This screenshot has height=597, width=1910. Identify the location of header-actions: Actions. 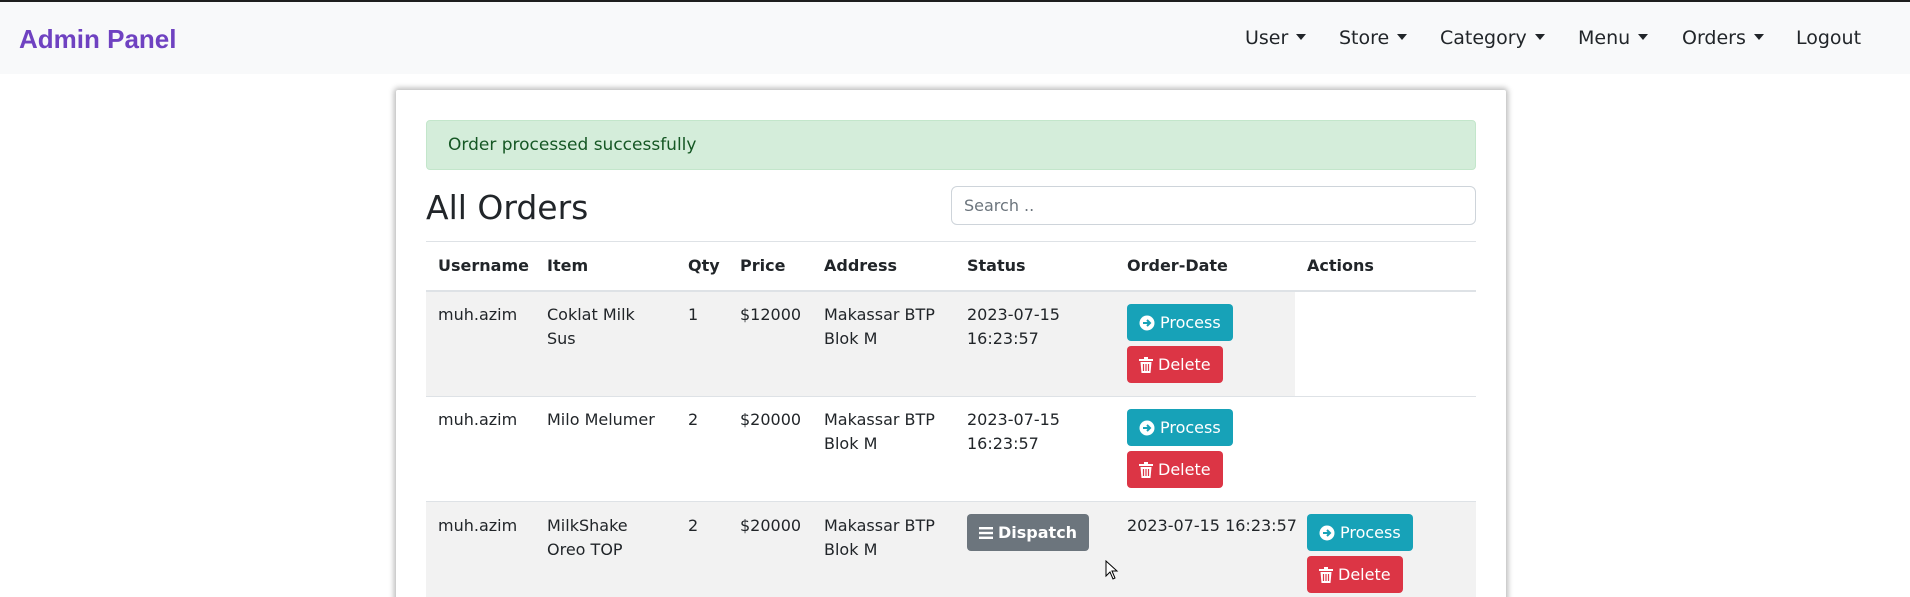
(1340, 265).